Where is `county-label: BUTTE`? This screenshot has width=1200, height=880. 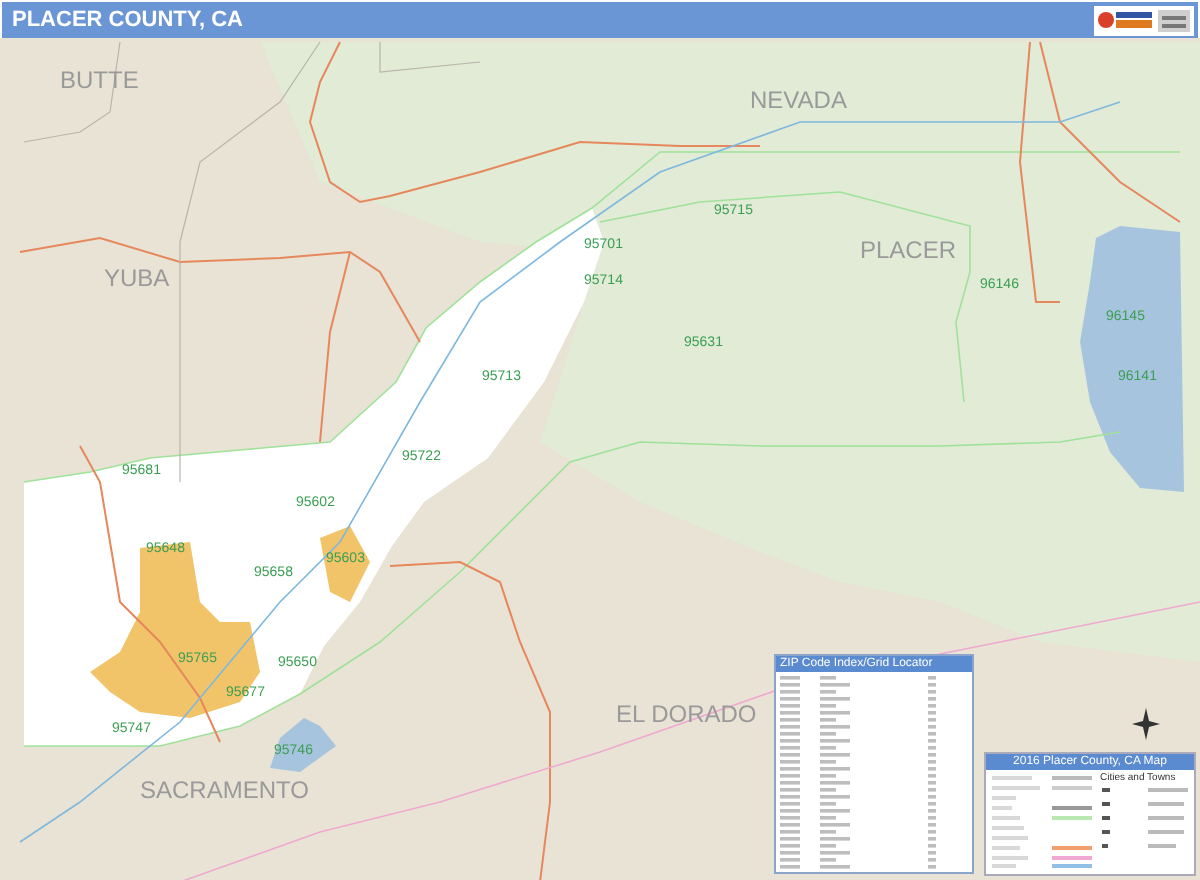 county-label: BUTTE is located at coordinates (99, 80).